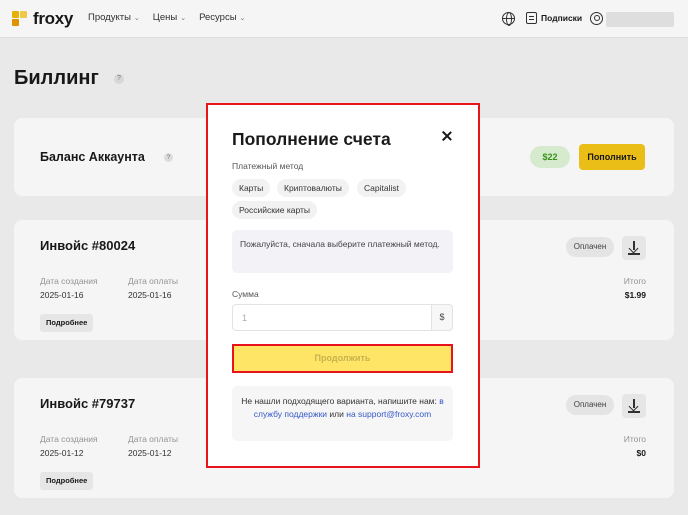 Image resolution: width=688 pixels, height=515 pixels. I want to click on payment-method-label: Платежный метод, so click(268, 166).